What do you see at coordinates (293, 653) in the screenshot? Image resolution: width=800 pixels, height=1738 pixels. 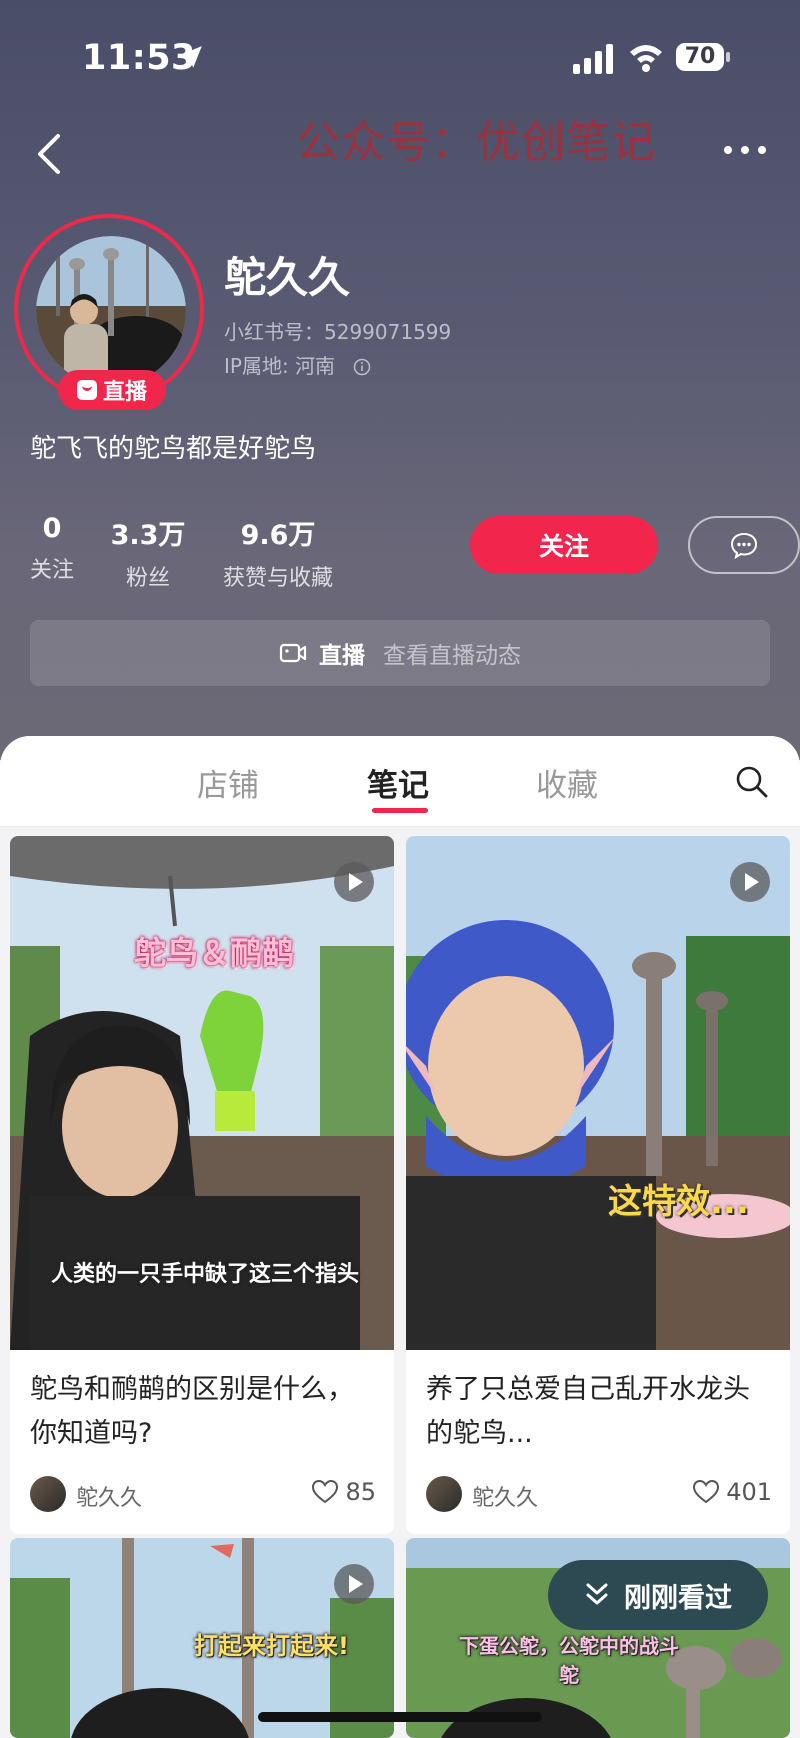 I see `camera-icon` at bounding box center [293, 653].